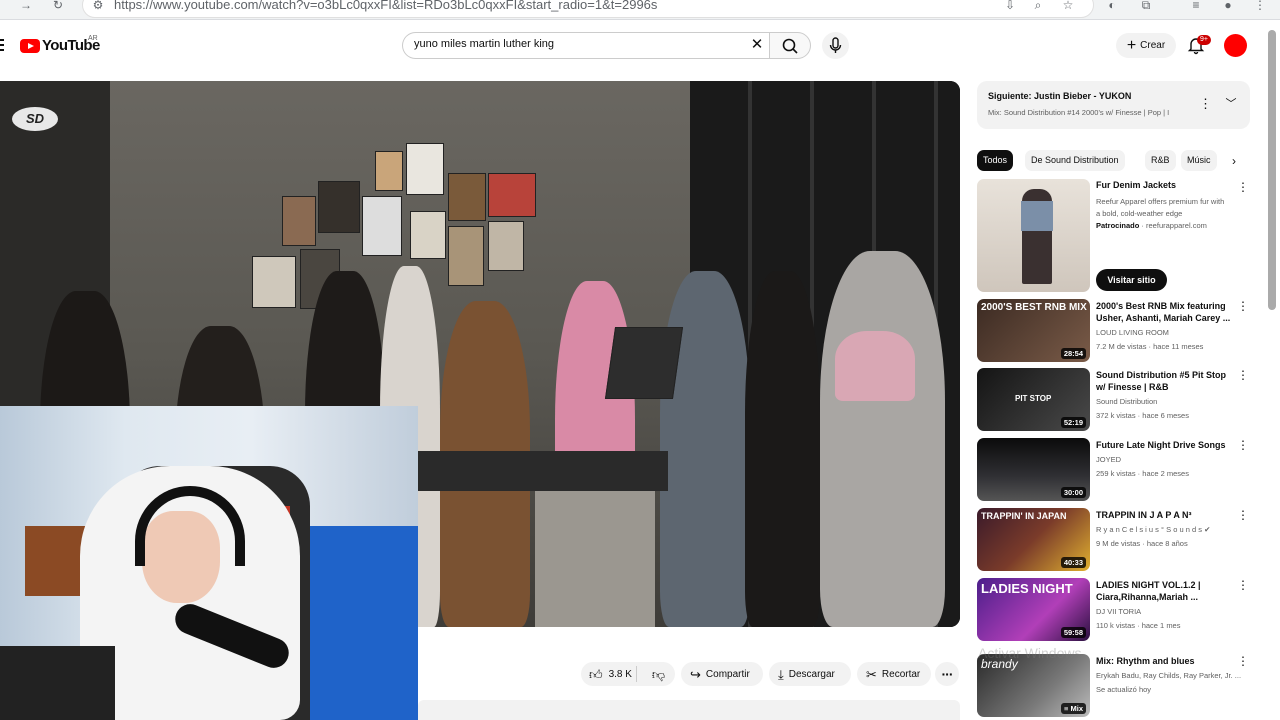 The height and width of the screenshot is (720, 1280). Describe the element at coordinates (835, 45) in the screenshot. I see `voice-search-button` at that location.